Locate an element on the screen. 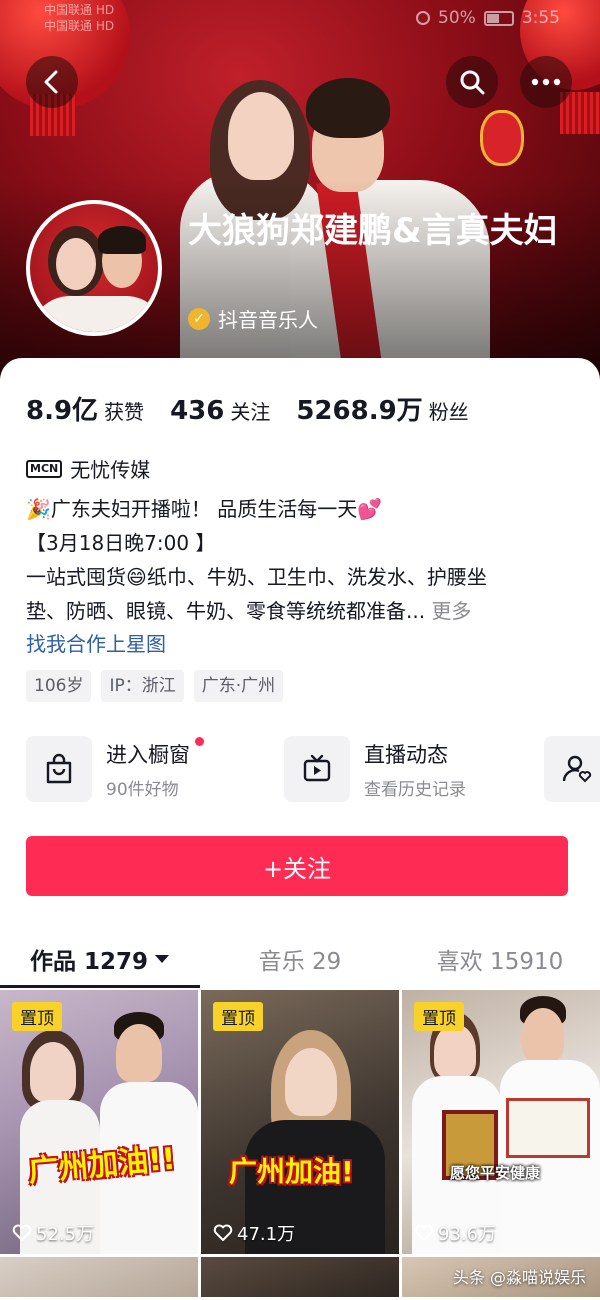  services-row: 进入橱窗 90件好物 直播动态 查看历史记录 is located at coordinates (313, 770).